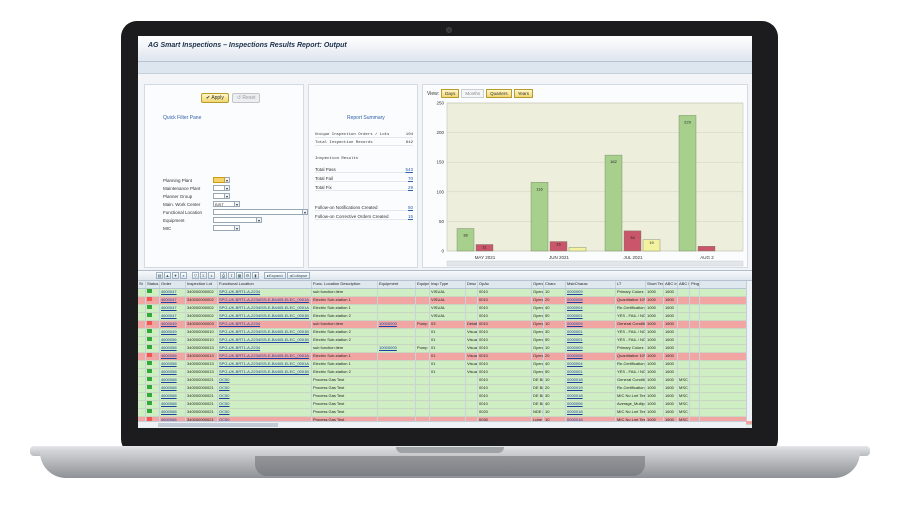 This screenshot has height=531, width=900. Describe the element at coordinates (211, 275) in the screenshot. I see `subtotal-icon: ±` at that location.